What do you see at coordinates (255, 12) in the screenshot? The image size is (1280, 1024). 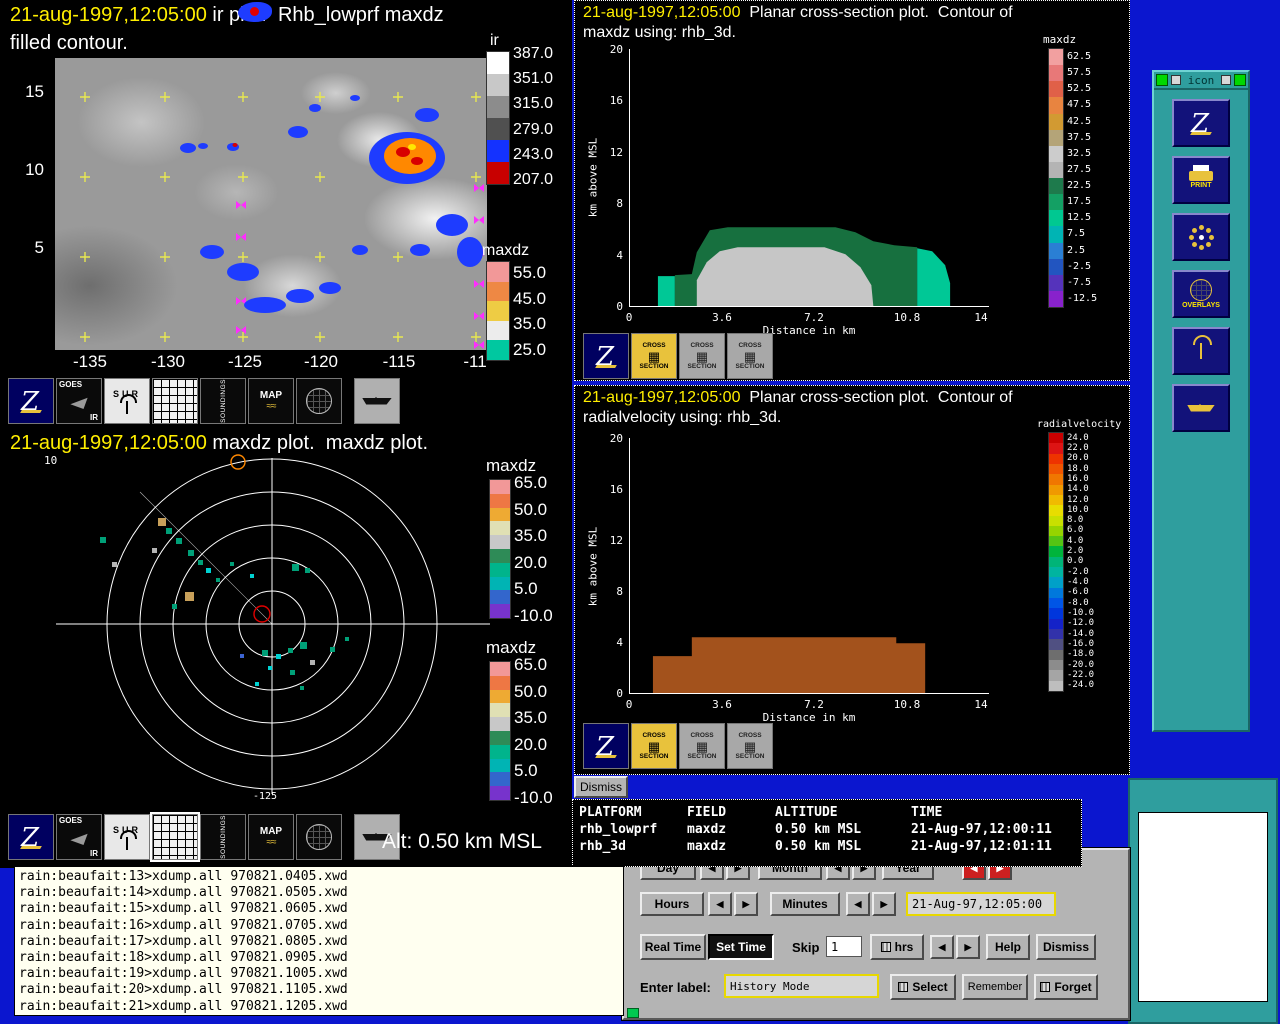 I see `storm-symbol` at bounding box center [255, 12].